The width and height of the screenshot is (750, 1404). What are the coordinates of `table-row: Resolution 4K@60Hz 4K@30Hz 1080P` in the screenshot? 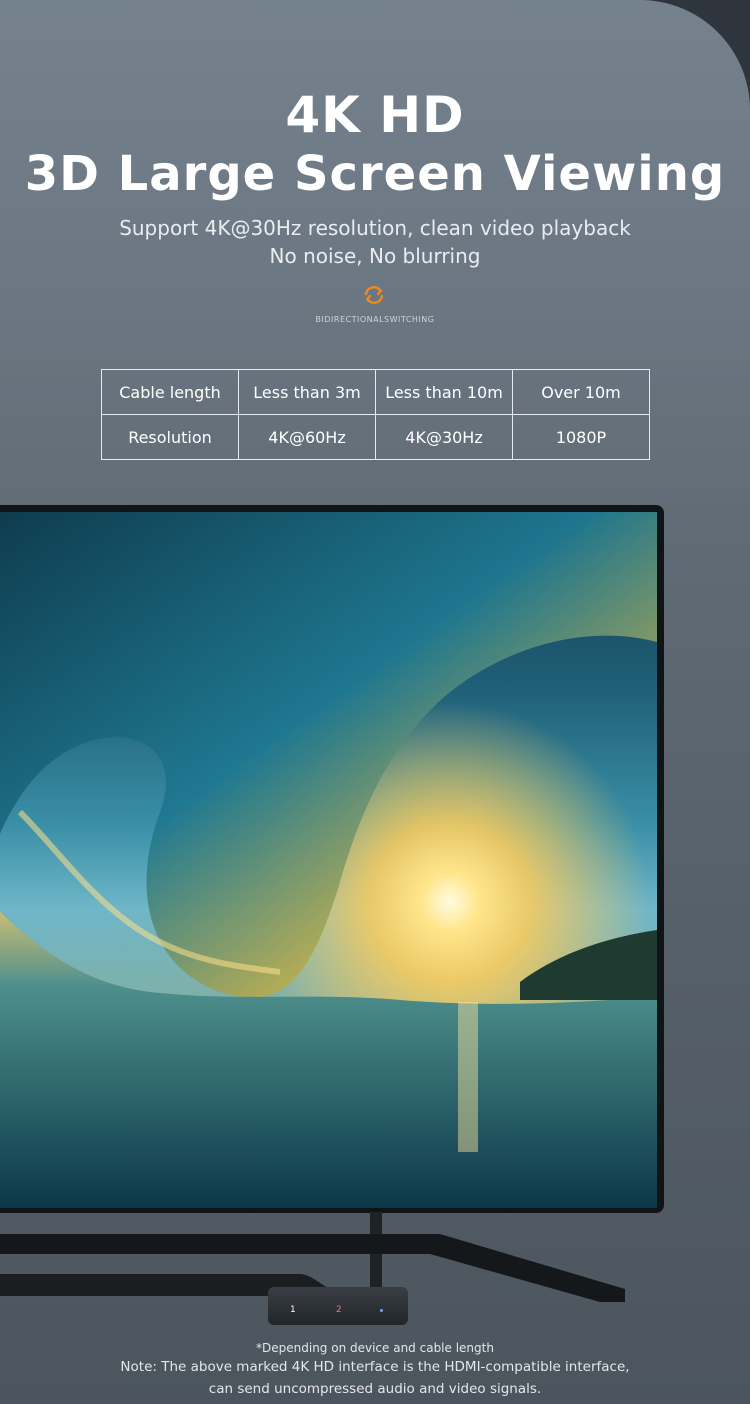 It's located at (375, 437).